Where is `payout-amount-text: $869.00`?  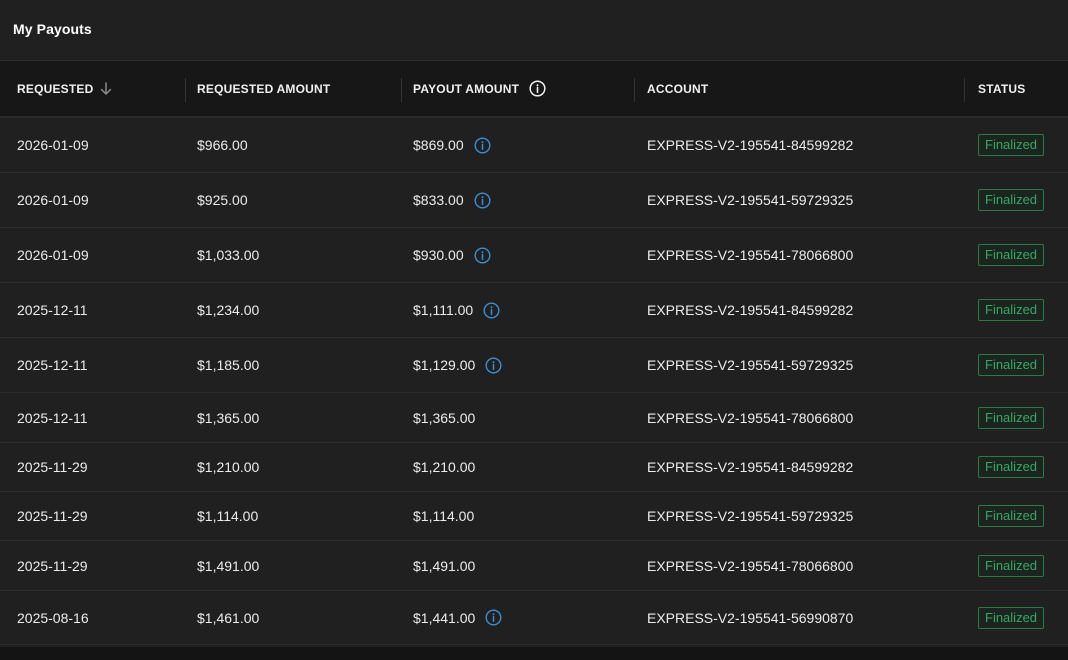 payout-amount-text: $869.00 is located at coordinates (438, 145).